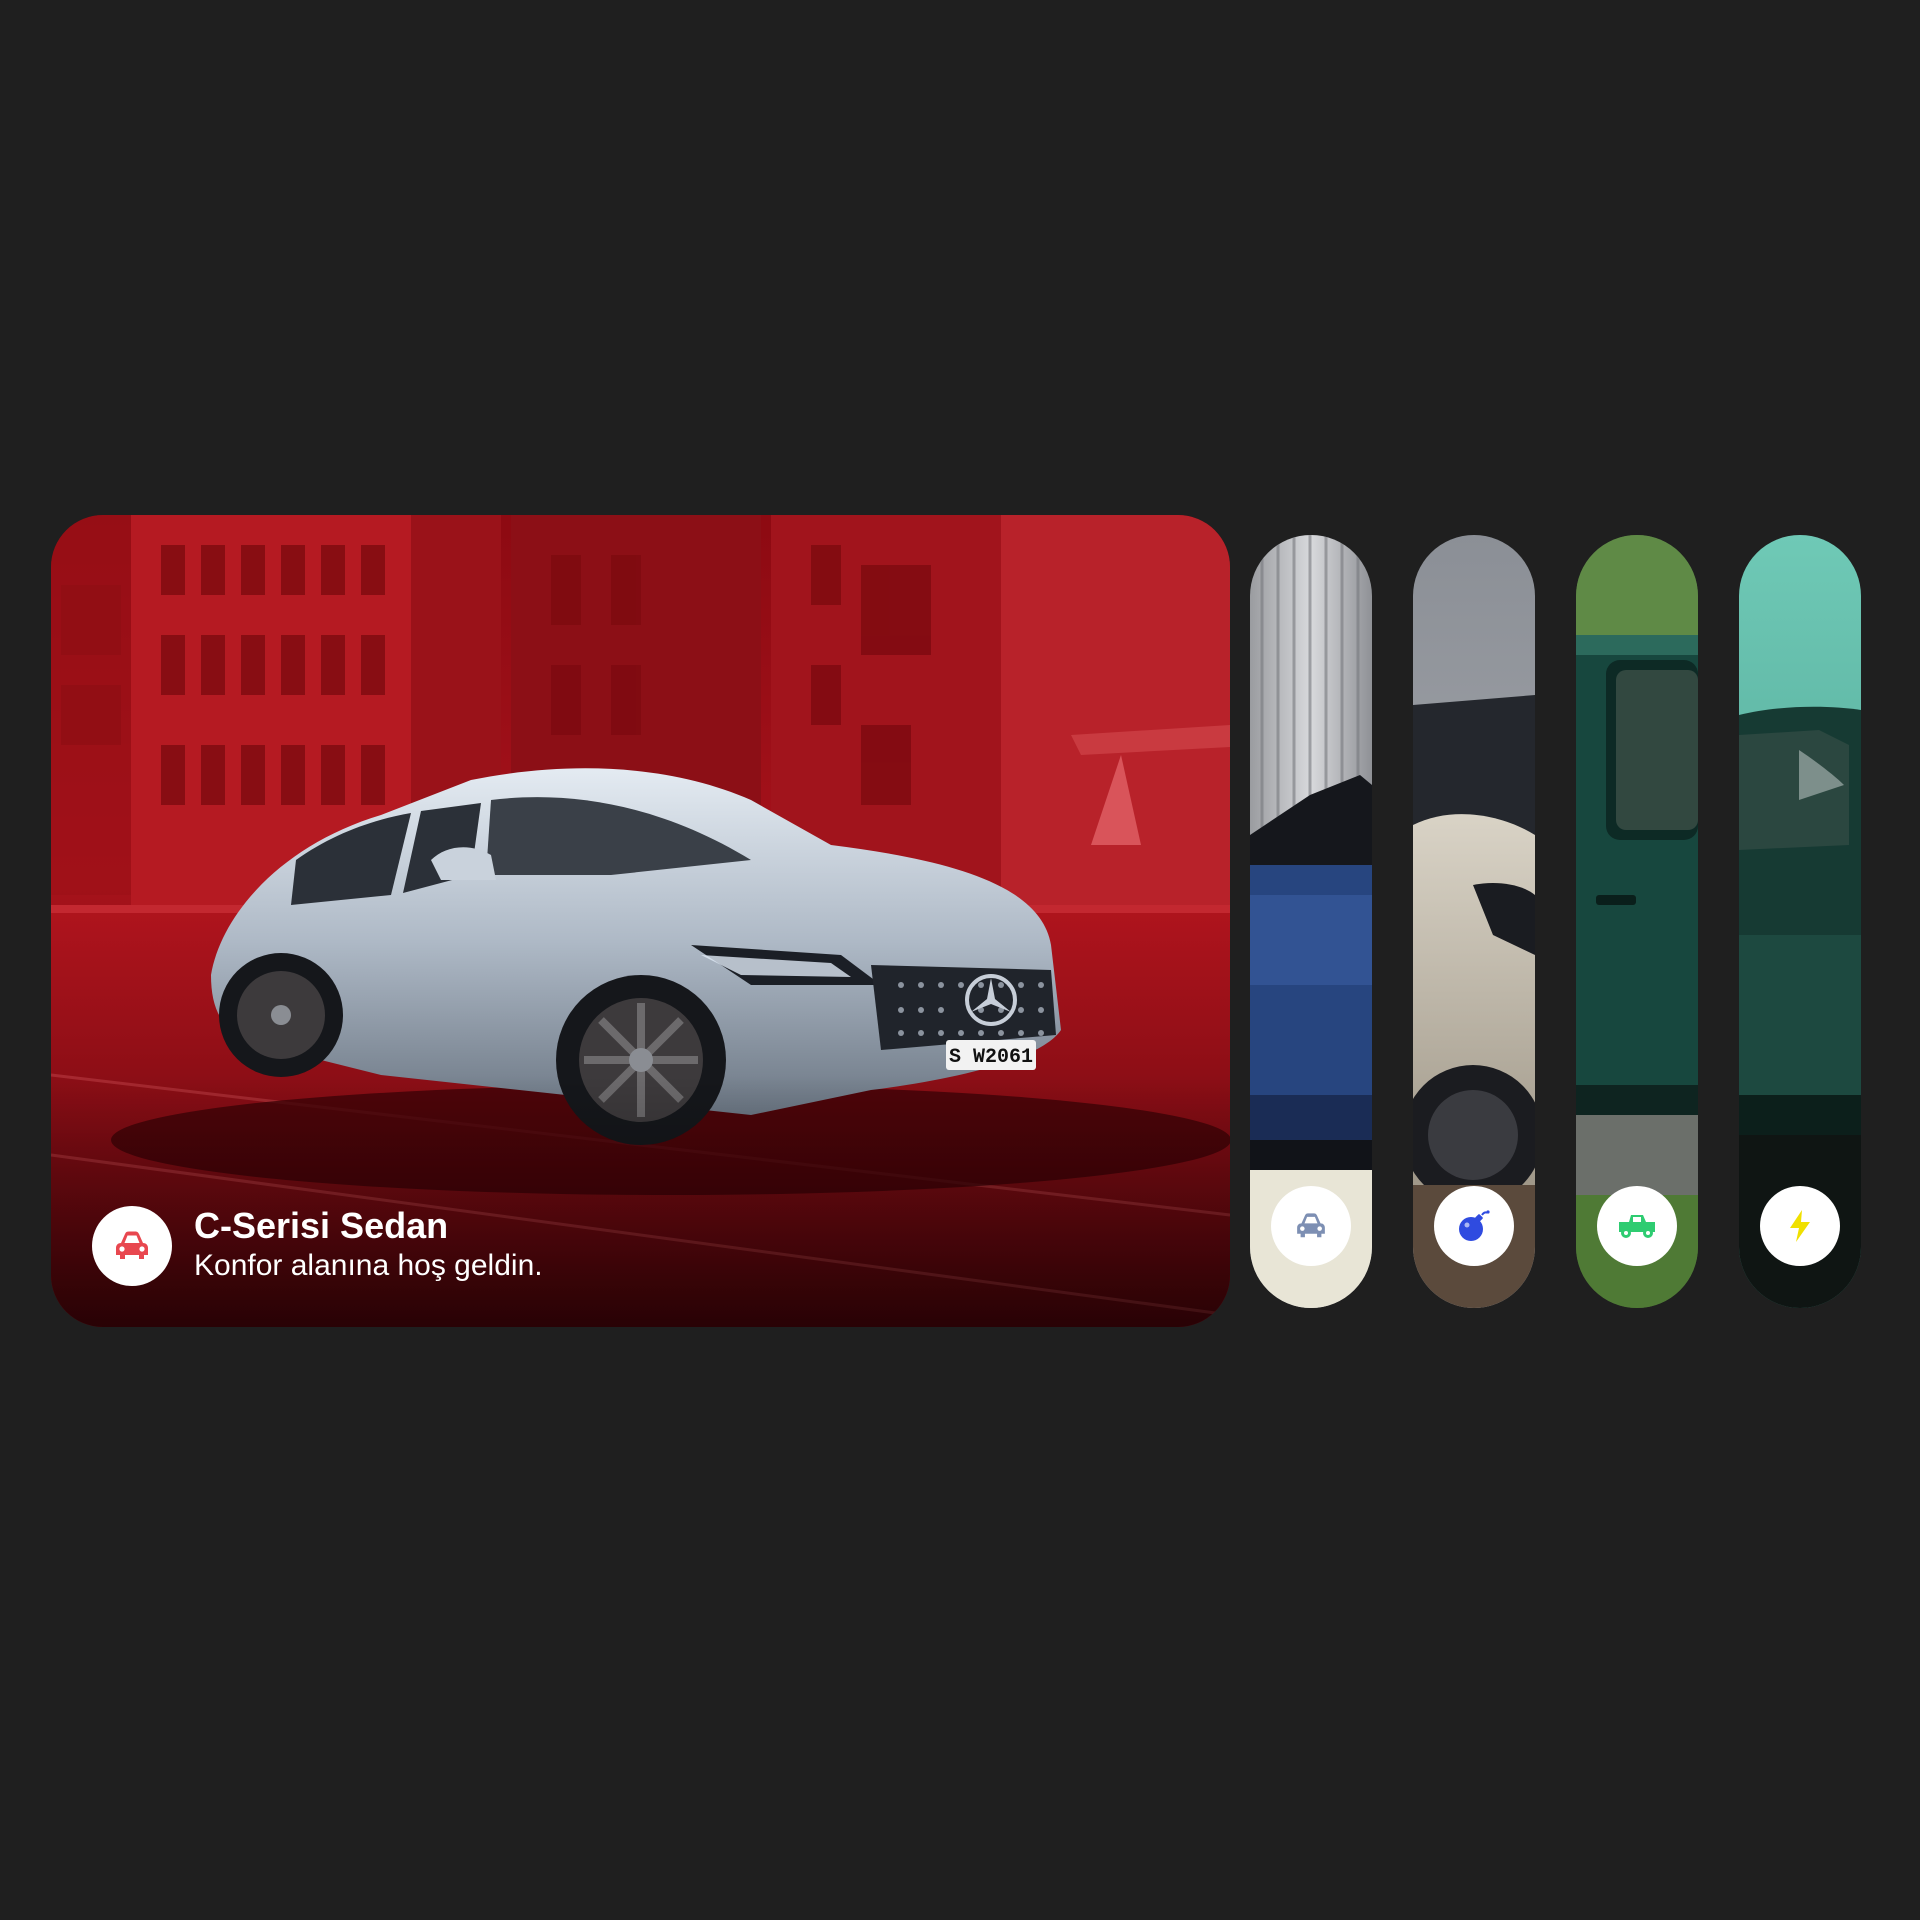  I want to click on gallery-card-van, so click(1637, 921).